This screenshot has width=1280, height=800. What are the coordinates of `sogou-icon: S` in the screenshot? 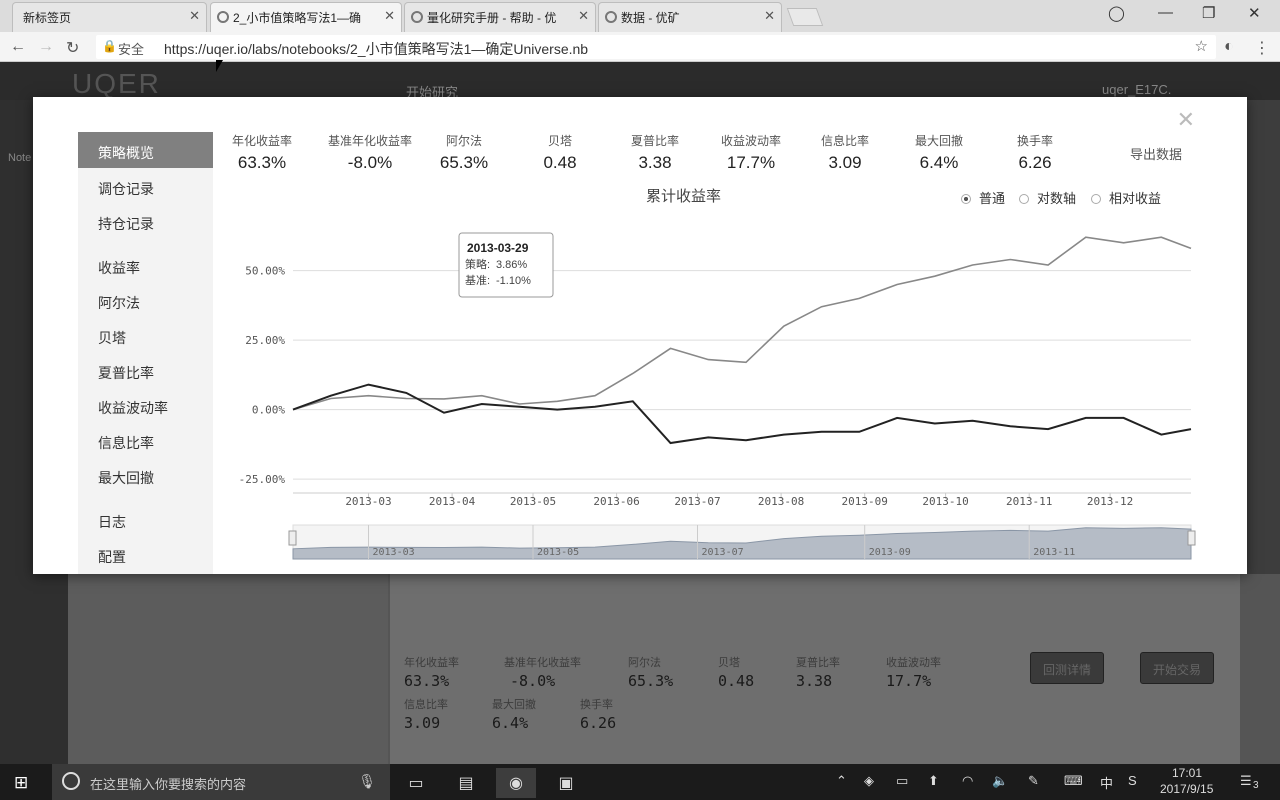 It's located at (1132, 780).